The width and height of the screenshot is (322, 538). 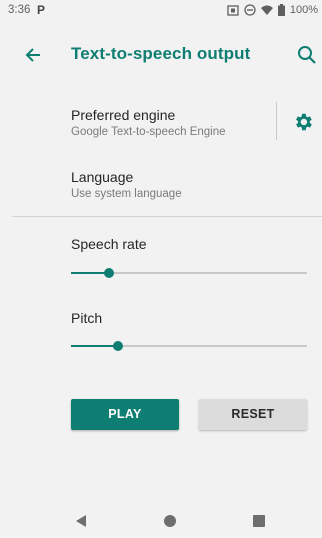 What do you see at coordinates (259, 521) in the screenshot?
I see `nav-recents-icon` at bounding box center [259, 521].